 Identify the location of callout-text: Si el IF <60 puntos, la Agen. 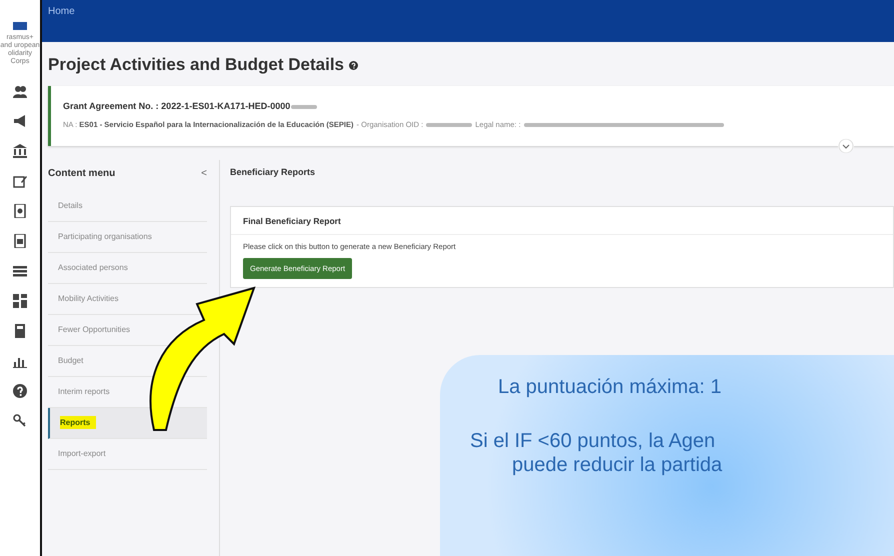
(593, 441).